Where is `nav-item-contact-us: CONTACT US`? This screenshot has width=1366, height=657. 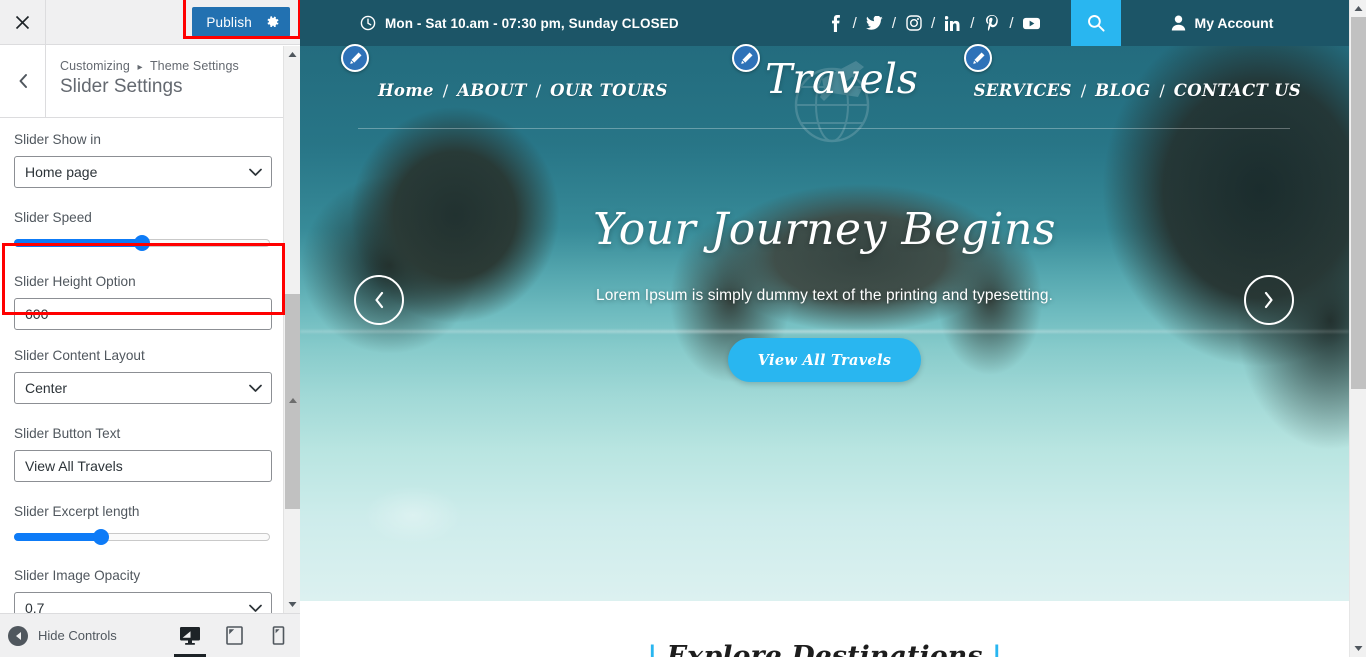 nav-item-contact-us: CONTACT US is located at coordinates (1237, 90).